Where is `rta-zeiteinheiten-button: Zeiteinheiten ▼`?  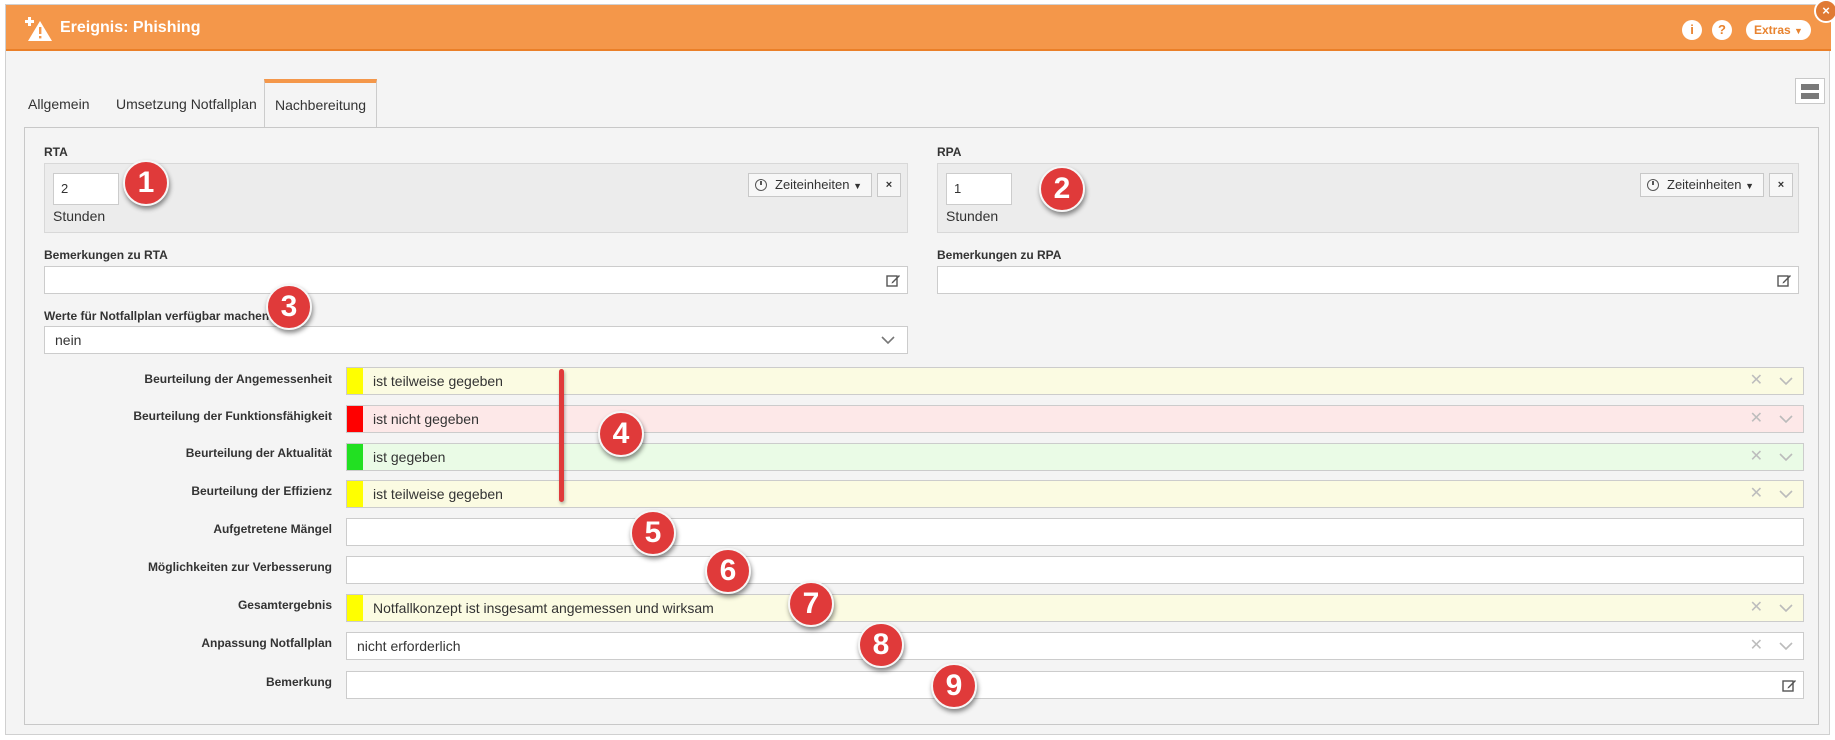
rta-zeiteinheiten-button: Zeiteinheiten ▼ is located at coordinates (810, 185).